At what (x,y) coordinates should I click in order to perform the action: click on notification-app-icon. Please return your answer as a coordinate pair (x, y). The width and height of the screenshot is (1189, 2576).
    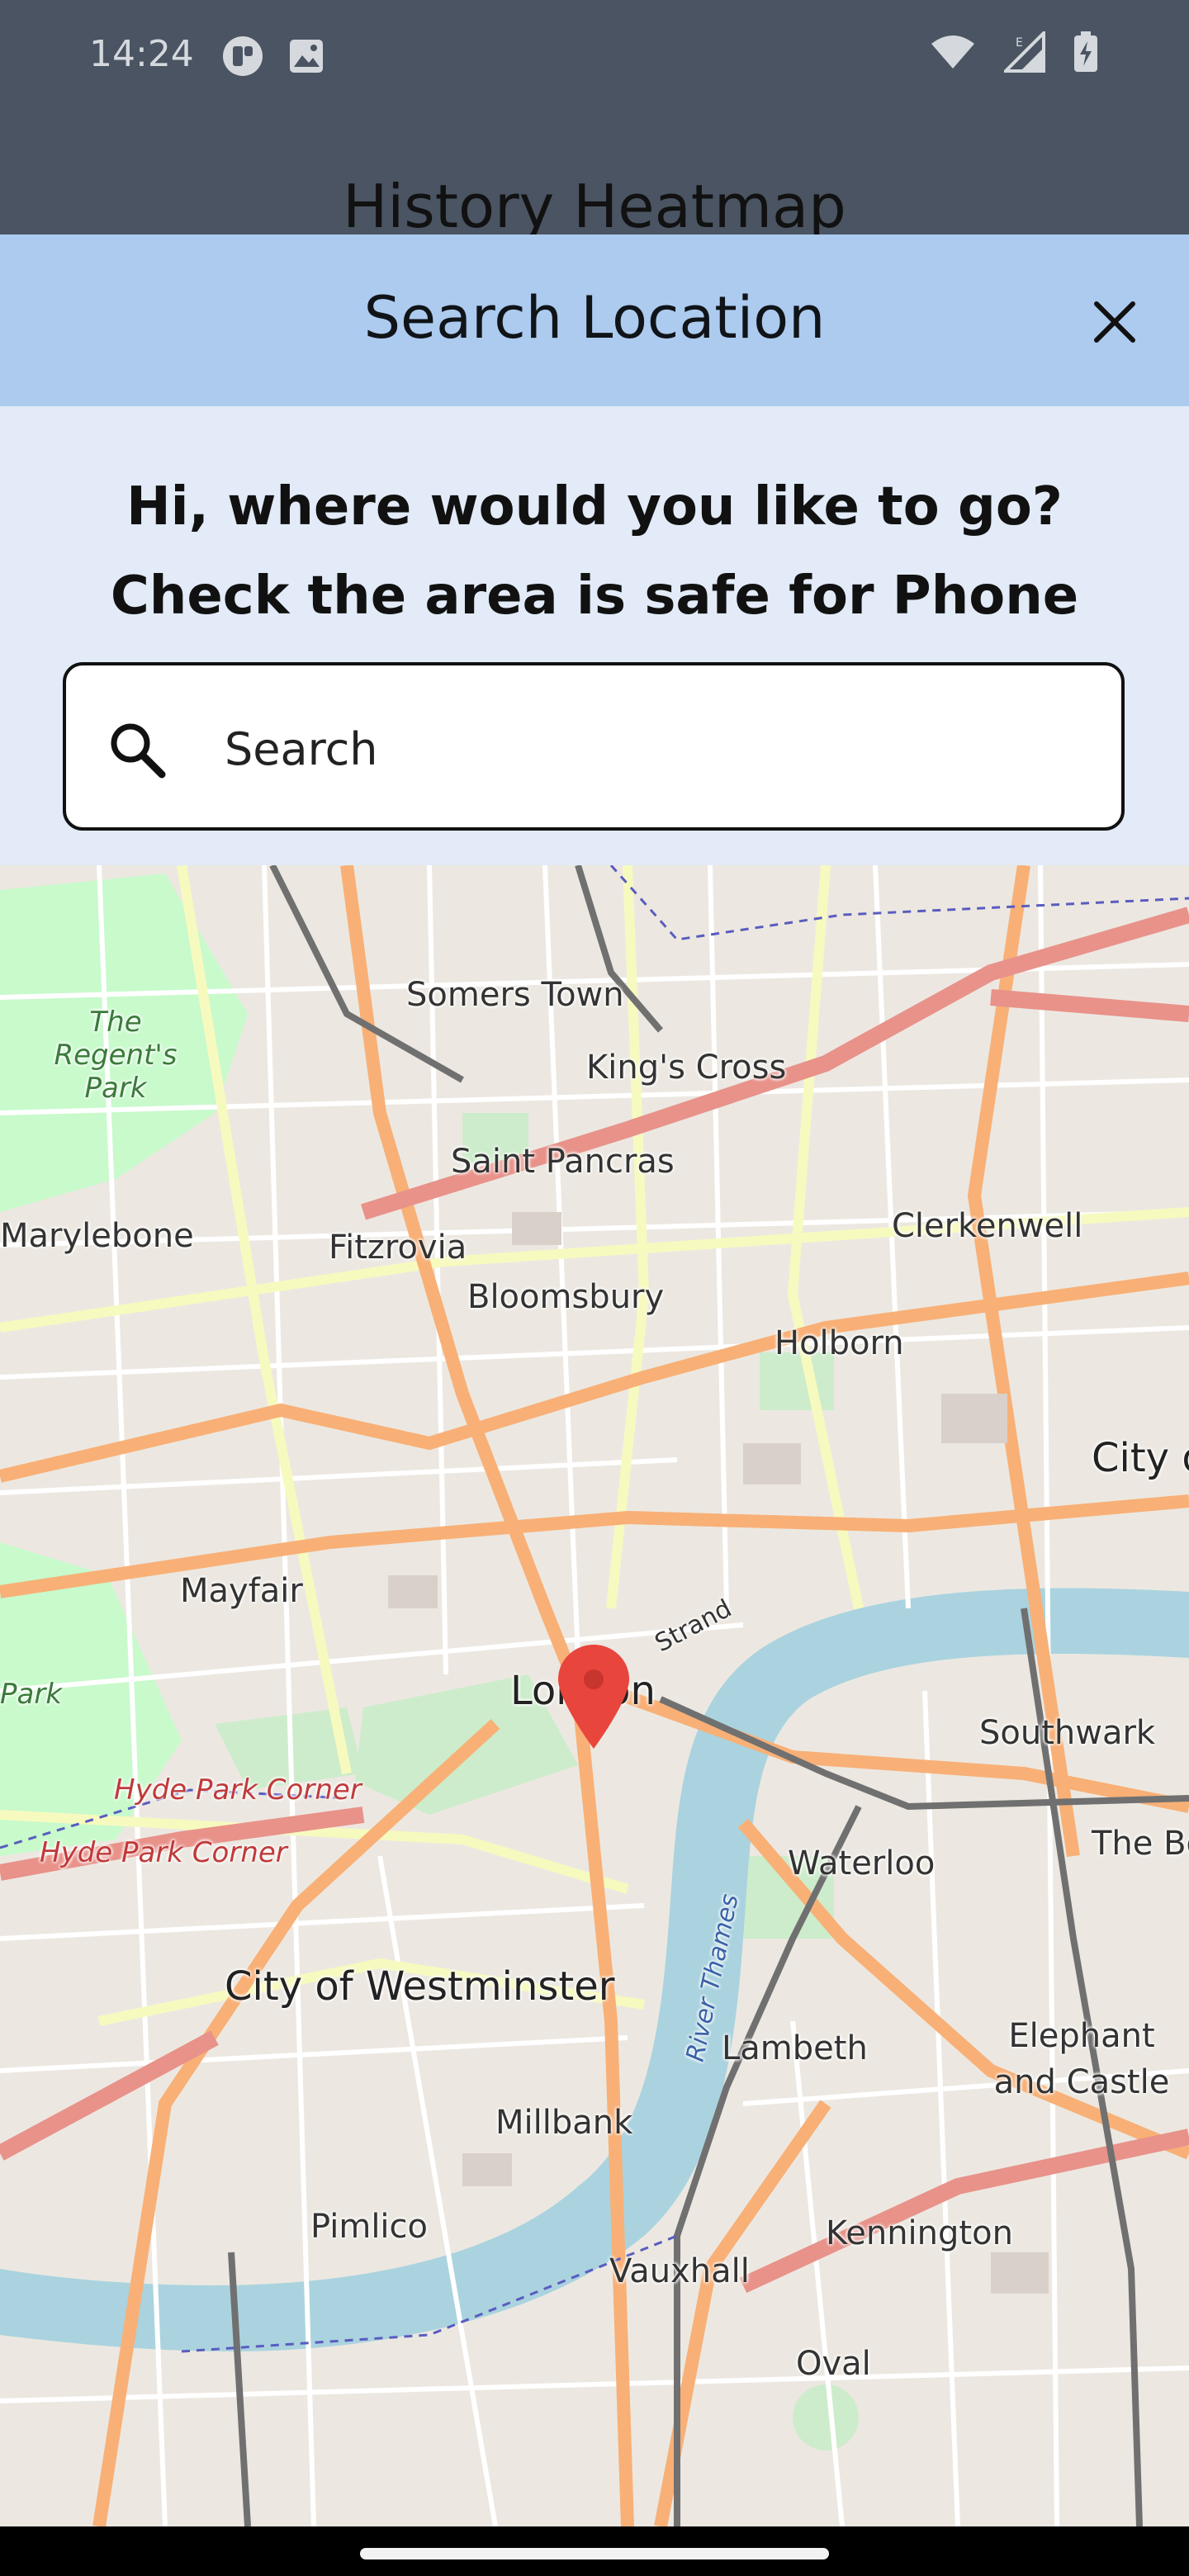
    Looking at the image, I should click on (242, 58).